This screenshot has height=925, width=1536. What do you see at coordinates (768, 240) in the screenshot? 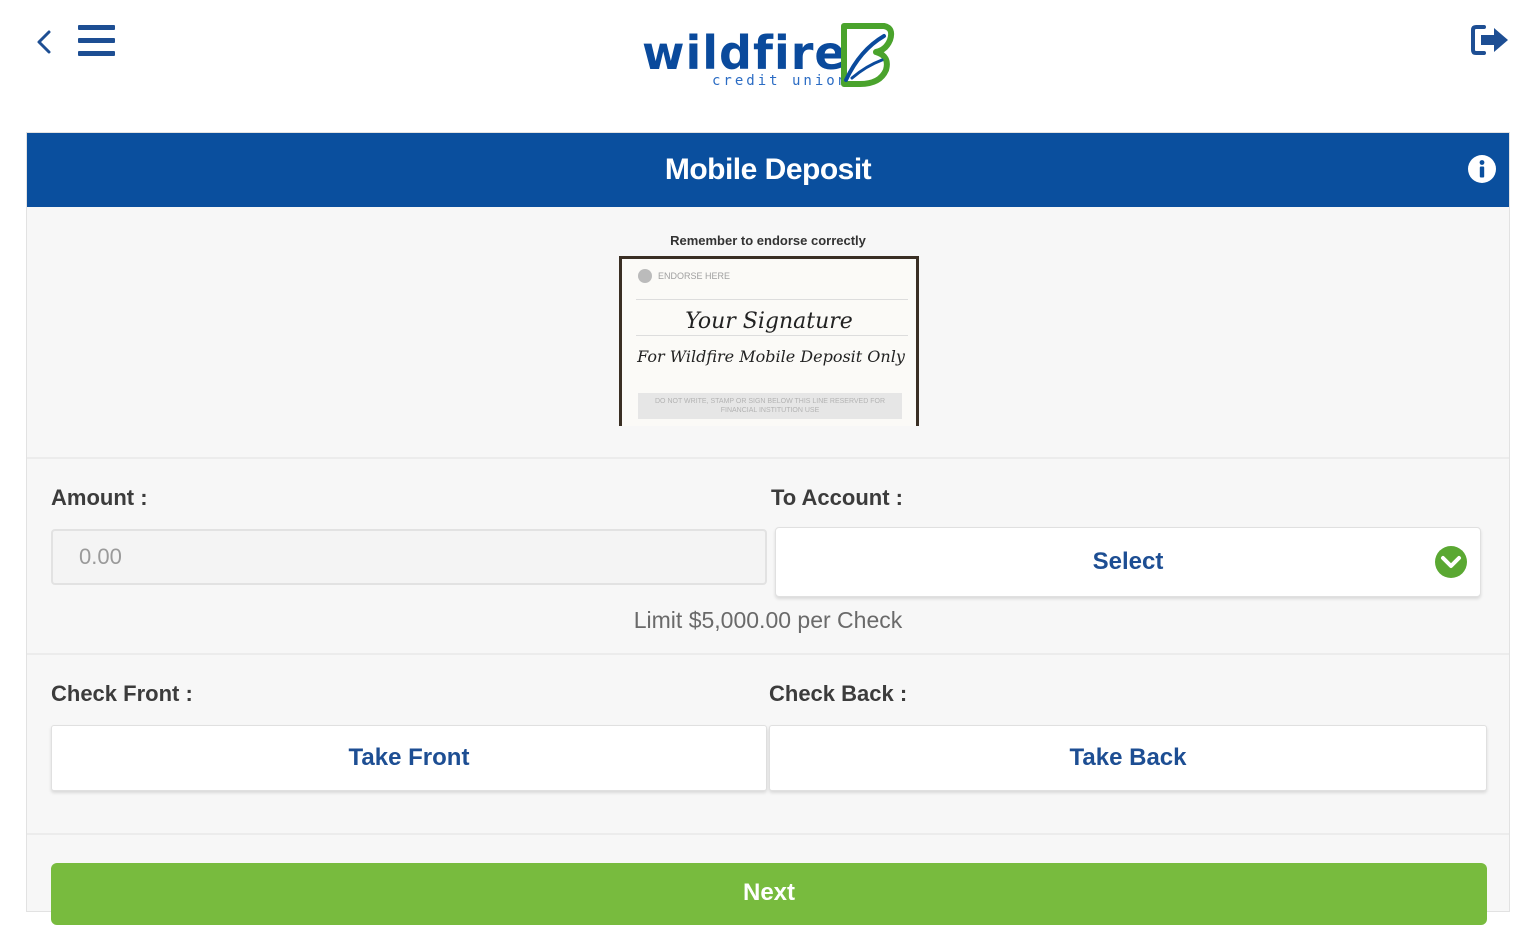
I see `endorse-caption: Remember to endorse correctly` at bounding box center [768, 240].